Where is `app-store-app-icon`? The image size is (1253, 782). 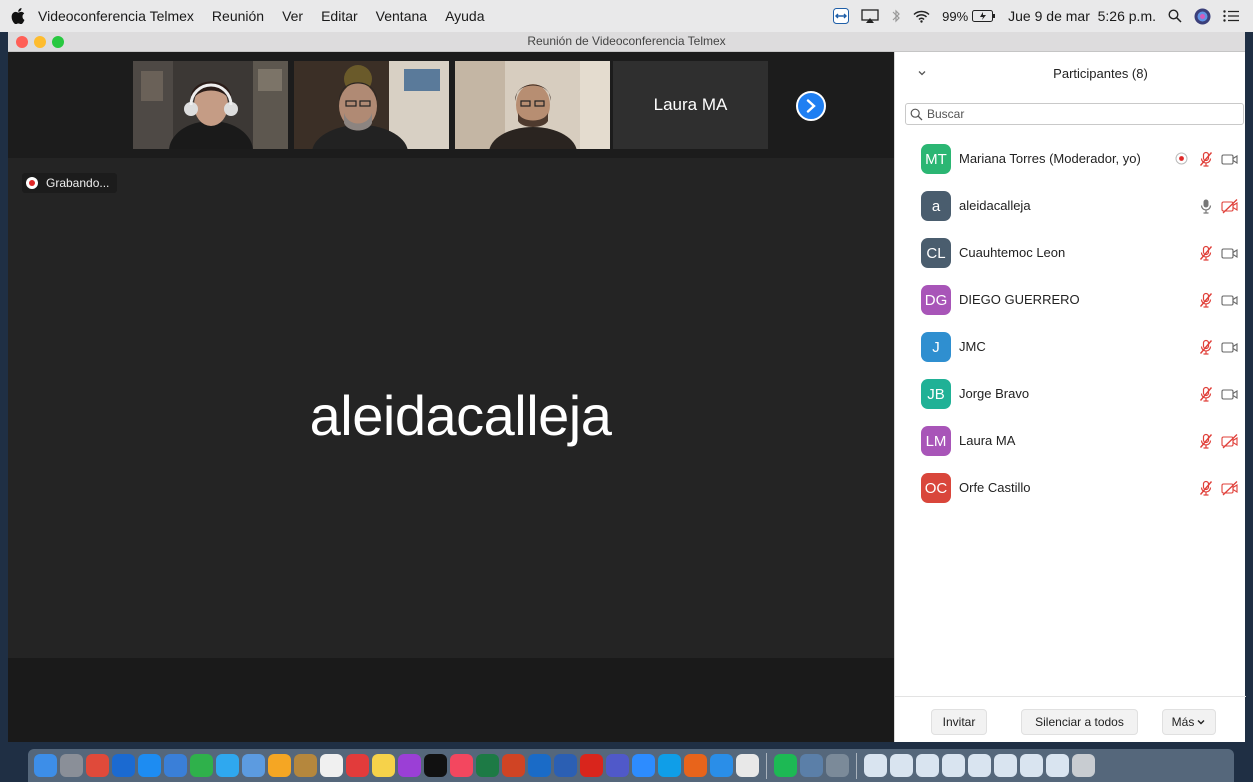 app-store-app-icon is located at coordinates (149, 765).